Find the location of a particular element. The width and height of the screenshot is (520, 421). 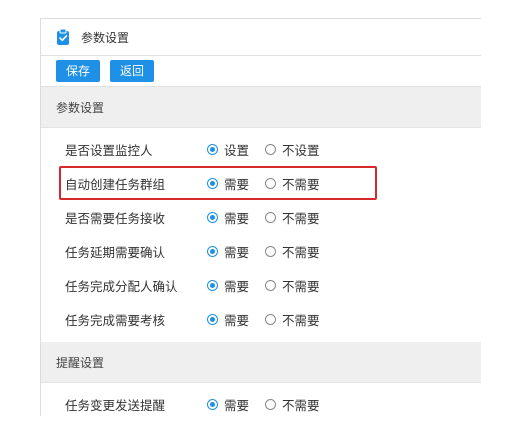

setting-row-task-receive: 是否需要任务接收 需要 不需要 is located at coordinates (261, 217).